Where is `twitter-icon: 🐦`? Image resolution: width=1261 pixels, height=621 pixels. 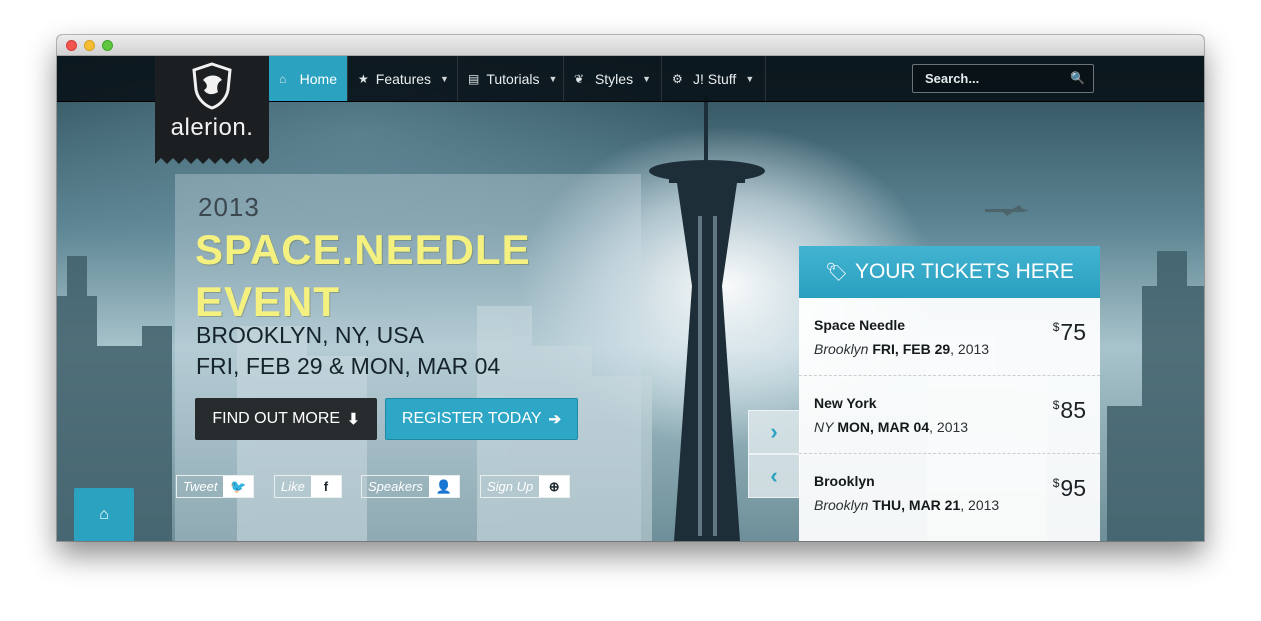
twitter-icon: 🐦 is located at coordinates (238, 486).